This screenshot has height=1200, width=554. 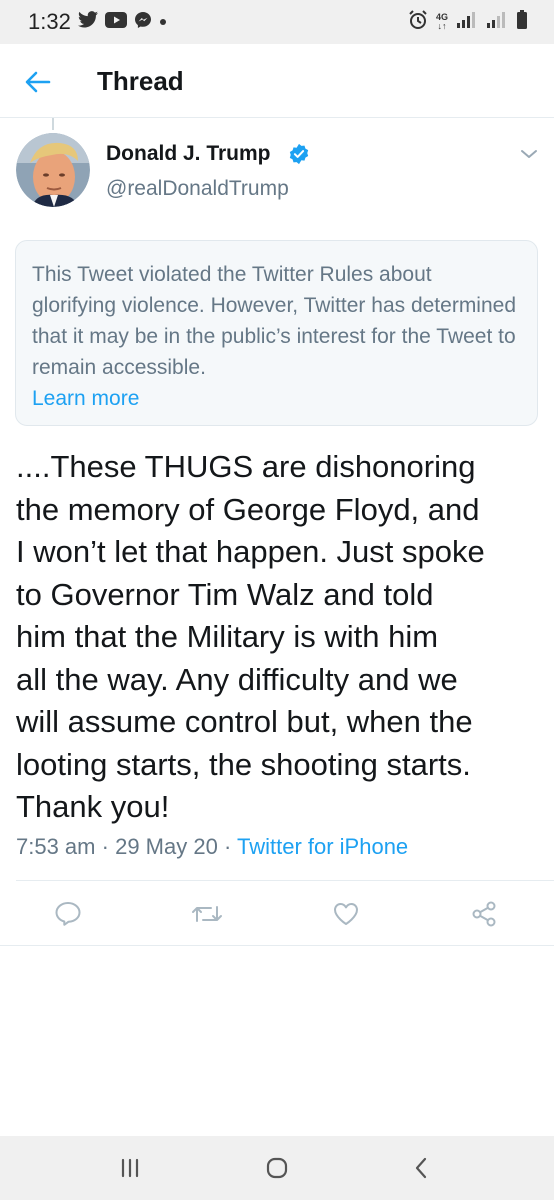 What do you see at coordinates (53, 170) in the screenshot?
I see `avatar` at bounding box center [53, 170].